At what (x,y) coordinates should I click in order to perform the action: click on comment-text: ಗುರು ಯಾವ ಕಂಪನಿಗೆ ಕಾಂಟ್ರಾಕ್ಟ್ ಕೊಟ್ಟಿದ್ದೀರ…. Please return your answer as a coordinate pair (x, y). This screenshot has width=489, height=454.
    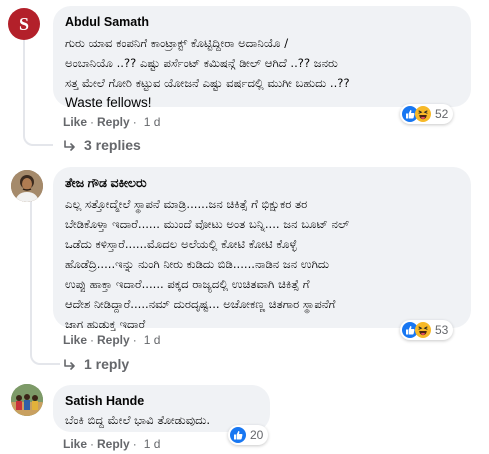
    Looking at the image, I should click on (262, 73).